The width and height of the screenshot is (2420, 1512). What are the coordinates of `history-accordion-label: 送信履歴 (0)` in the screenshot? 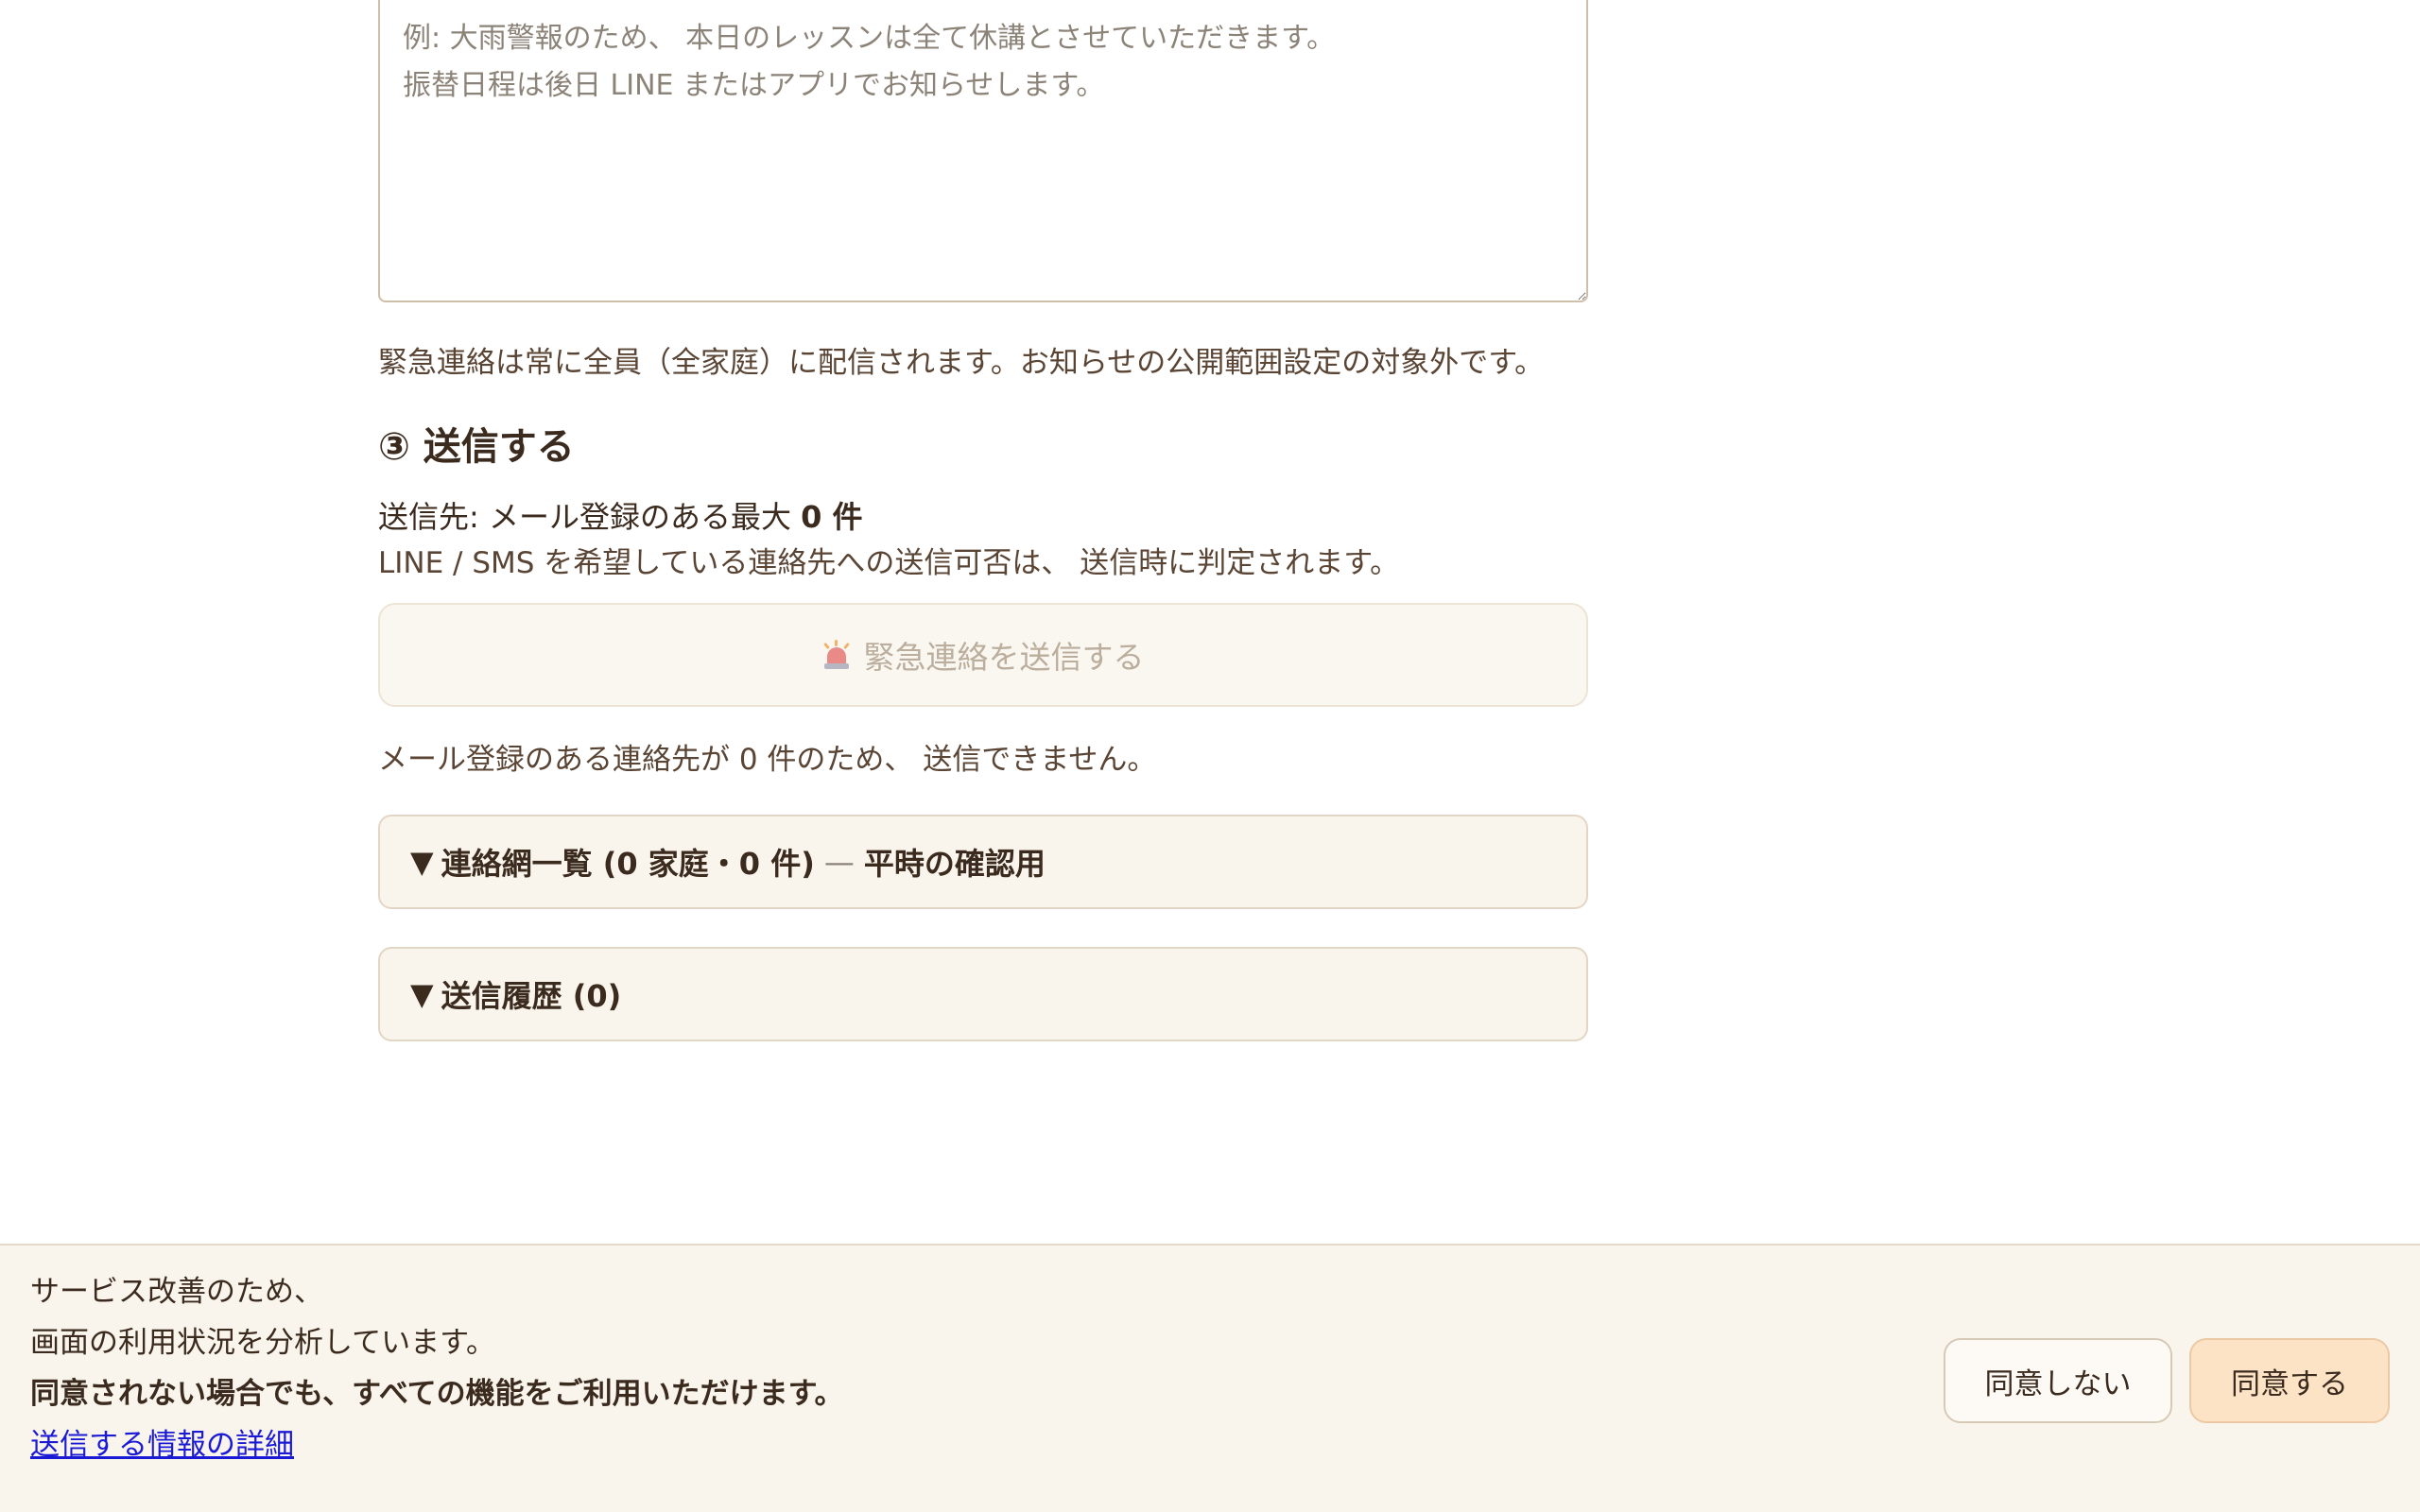 It's located at (531, 996).